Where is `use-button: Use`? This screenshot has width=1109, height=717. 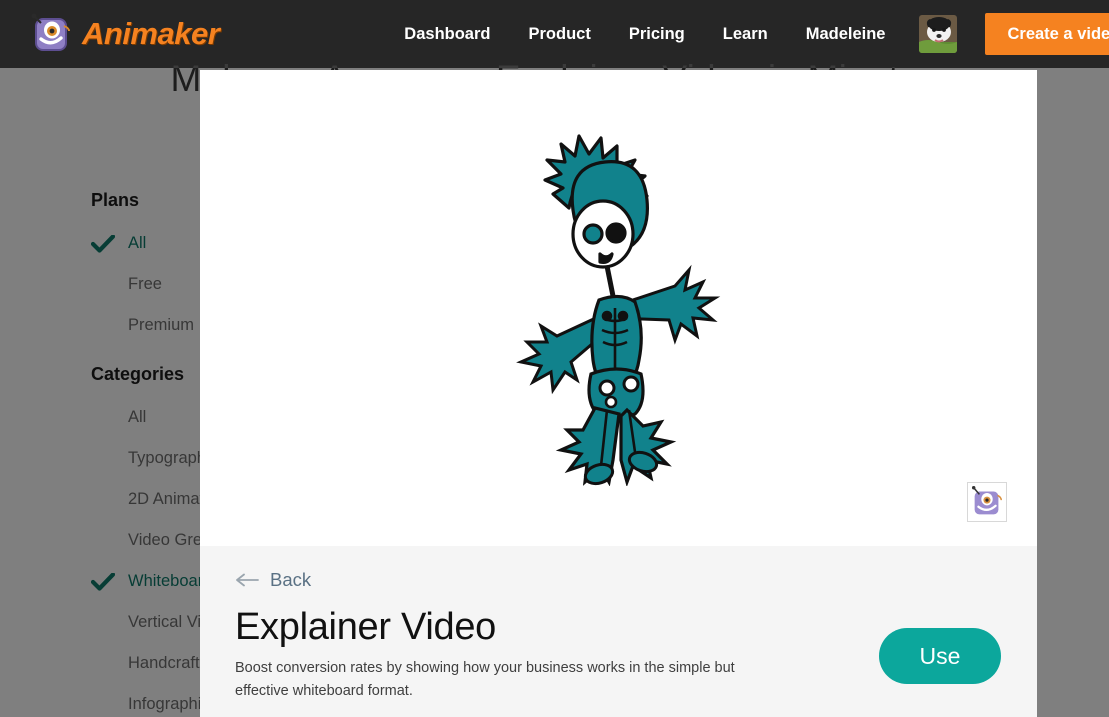
use-button: Use is located at coordinates (940, 656).